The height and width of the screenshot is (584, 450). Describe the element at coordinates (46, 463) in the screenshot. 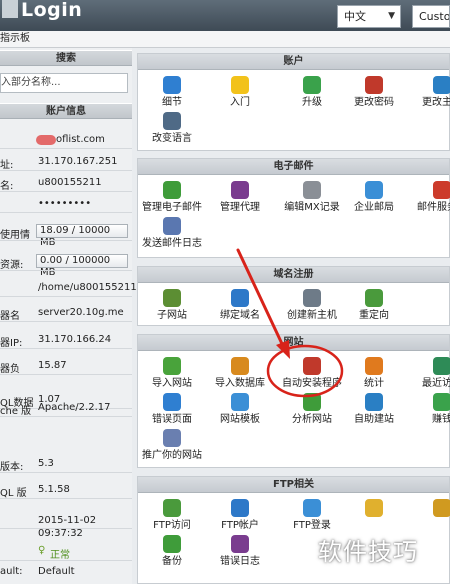

I see `info-value: 5.3` at that location.